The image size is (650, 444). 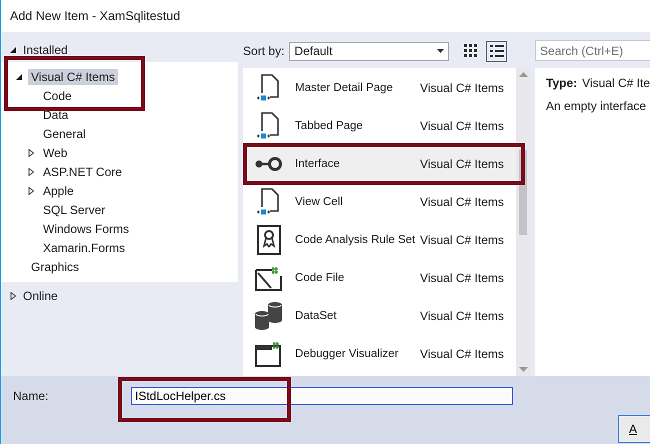 I want to click on tree-item: SQL Server, so click(x=74, y=210).